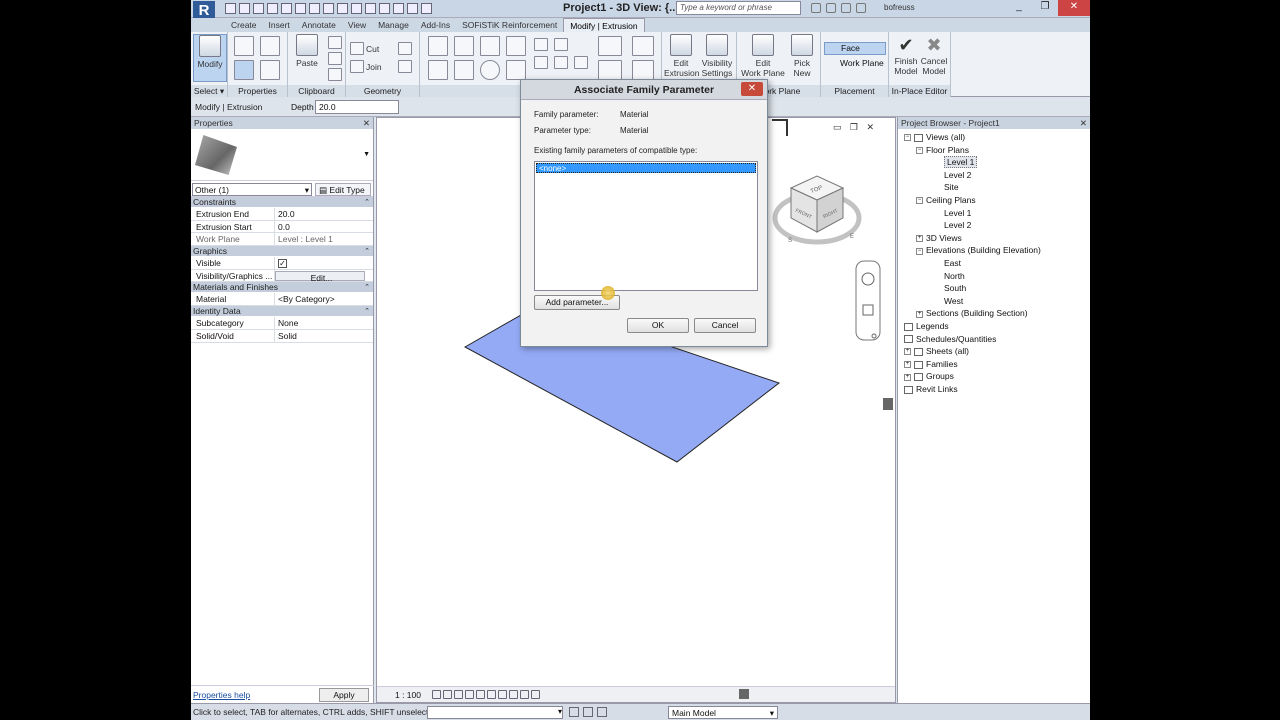 The image size is (1280, 720). Describe the element at coordinates (335, 74) in the screenshot. I see `match-properties-icon` at that location.